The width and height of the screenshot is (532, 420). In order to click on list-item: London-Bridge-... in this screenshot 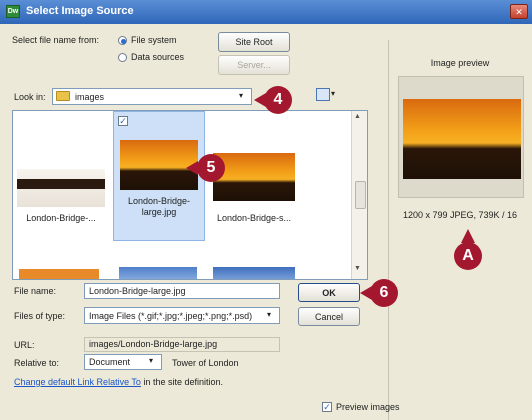, I will do `click(61, 171)`.